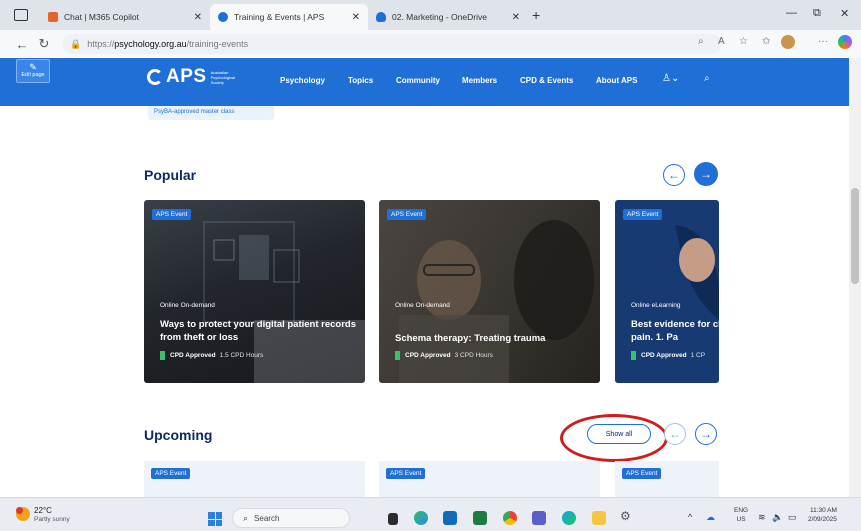  I want to click on site-info-icon: 🔒, so click(75, 44).